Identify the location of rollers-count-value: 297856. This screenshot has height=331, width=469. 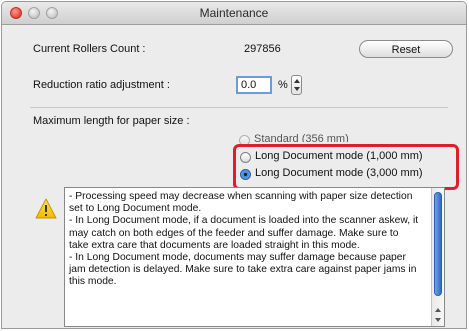
(262, 49).